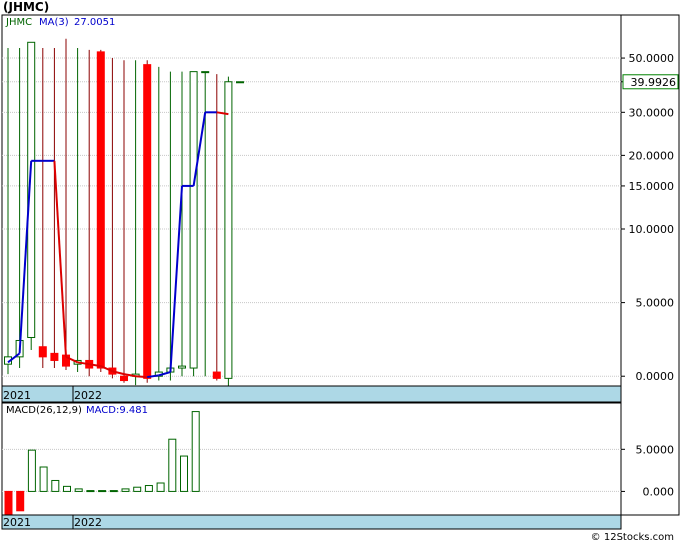 This screenshot has width=680, height=546. What do you see at coordinates (655, 376) in the screenshot?
I see `price-tick-label: 0.0000` at bounding box center [655, 376].